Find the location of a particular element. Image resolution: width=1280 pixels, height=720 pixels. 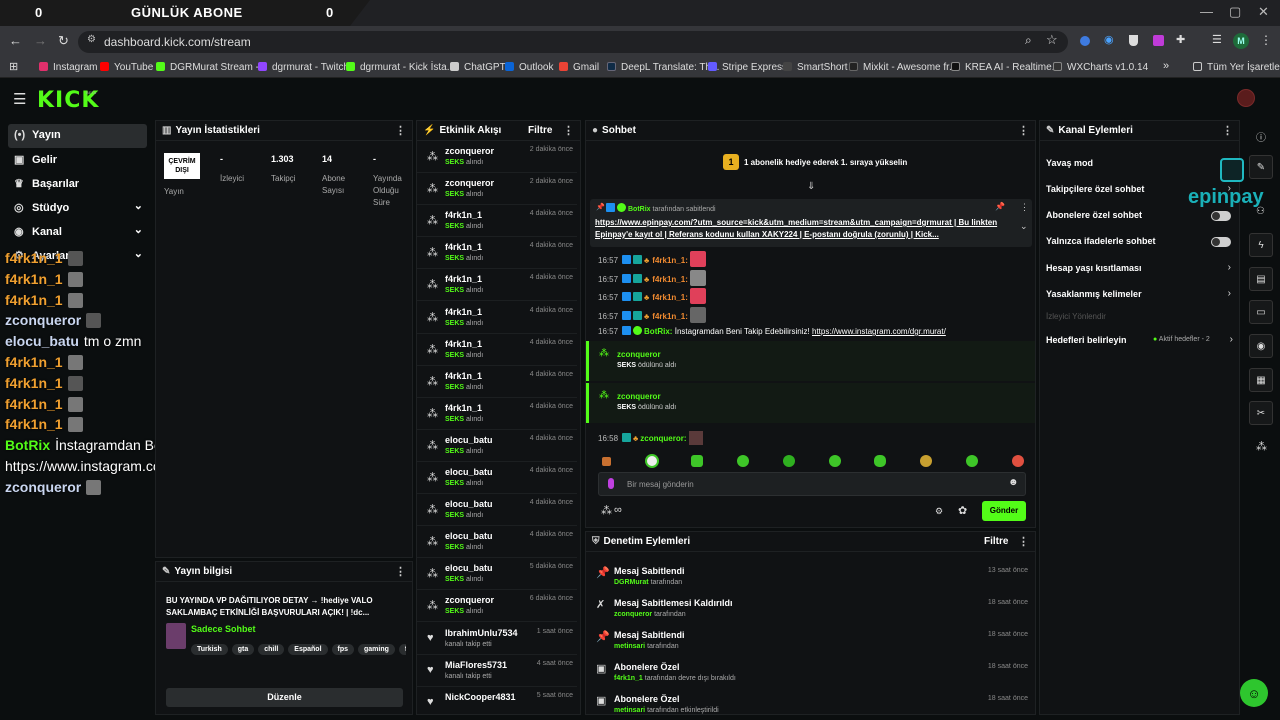

edit-button: Düzenle is located at coordinates (284, 697).